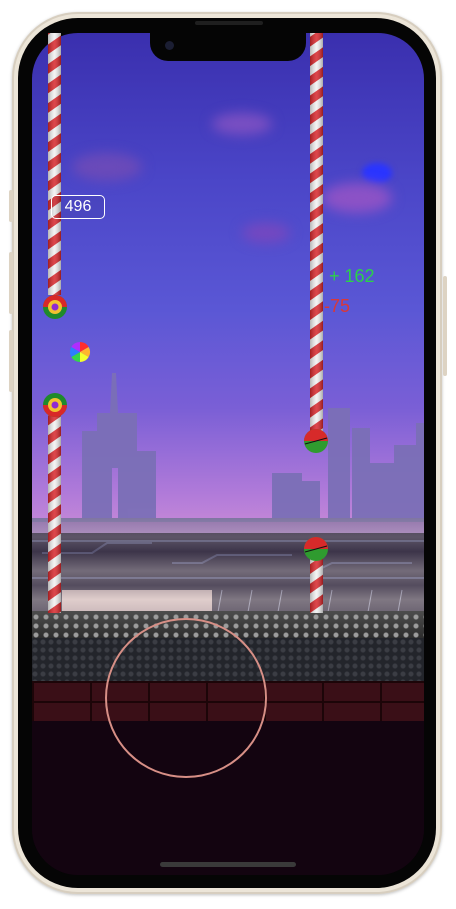 The image size is (456, 909). Describe the element at coordinates (316, 585) in the screenshot. I see `pole-right-bottom` at that location.